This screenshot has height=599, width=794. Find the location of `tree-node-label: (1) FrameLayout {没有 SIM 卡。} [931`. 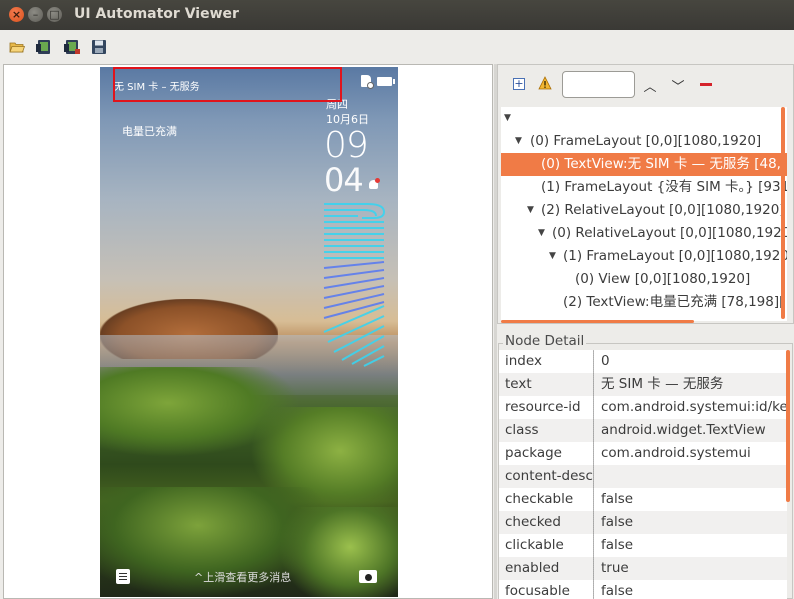

tree-node-label: (1) FrameLayout {没有 SIM 卡。} [931 is located at coordinates (664, 187).